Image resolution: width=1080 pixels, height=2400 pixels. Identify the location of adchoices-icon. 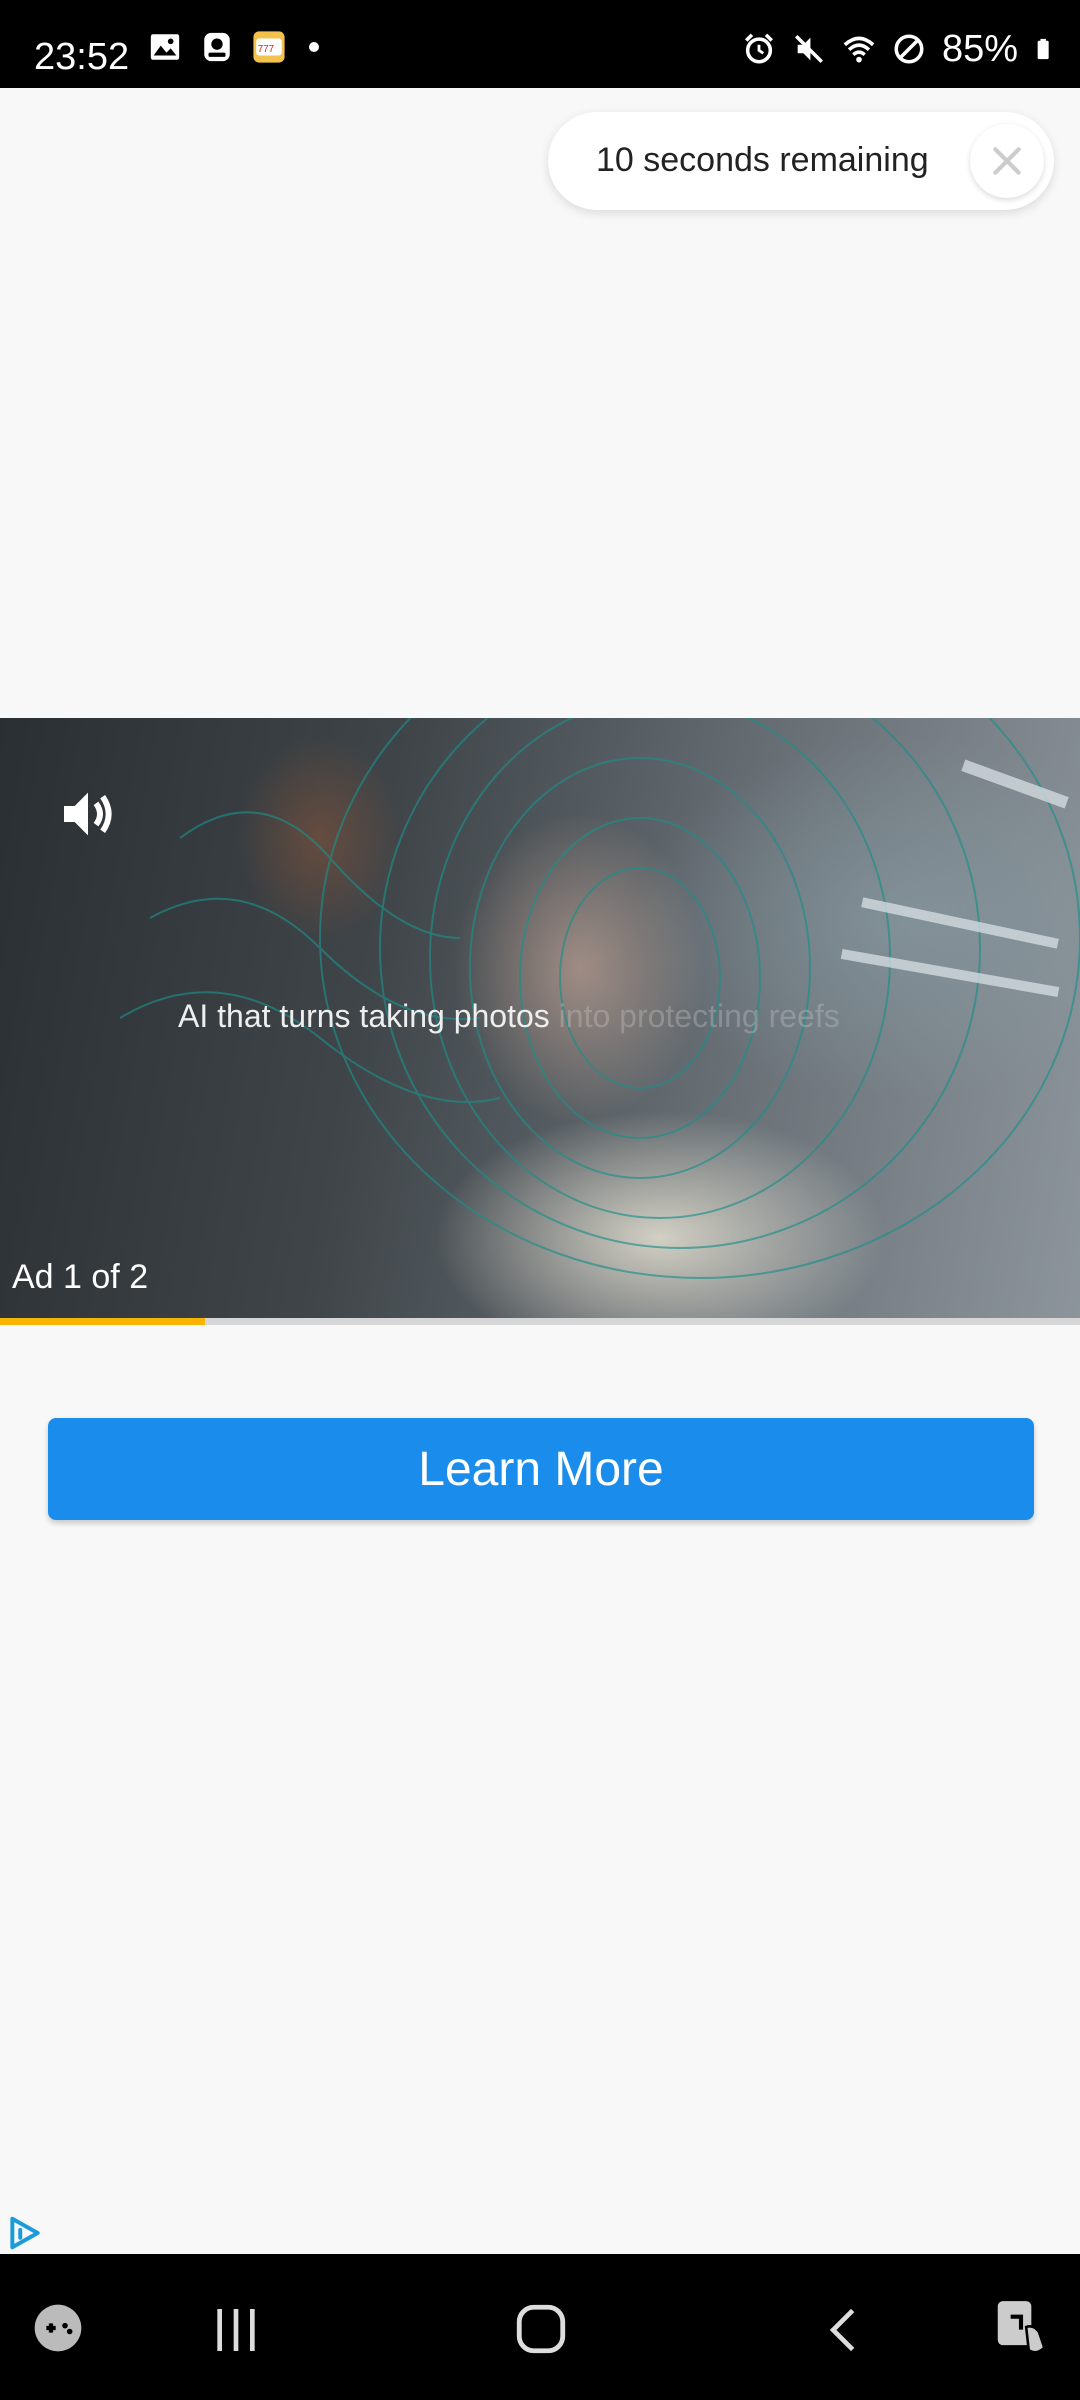
(25, 2233).